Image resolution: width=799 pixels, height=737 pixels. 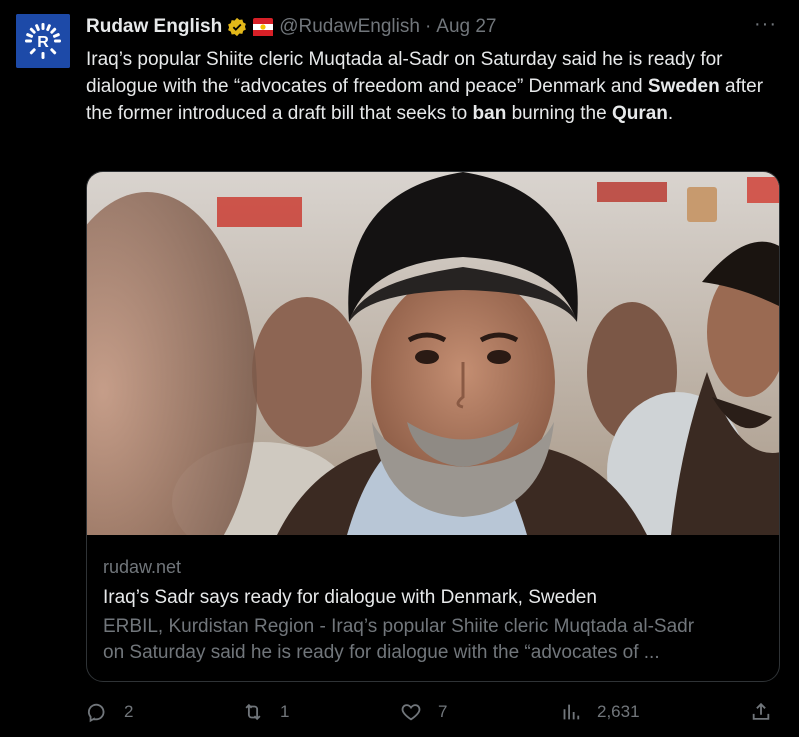 What do you see at coordinates (559, 113) in the screenshot?
I see `tweet-text-part: burning the` at bounding box center [559, 113].